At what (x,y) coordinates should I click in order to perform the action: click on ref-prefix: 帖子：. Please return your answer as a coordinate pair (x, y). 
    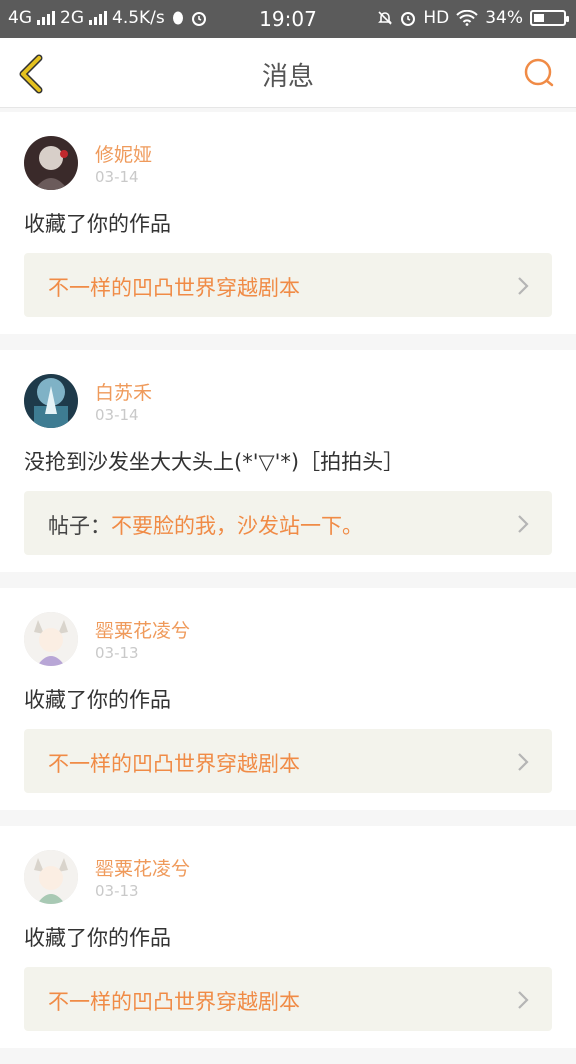
    Looking at the image, I should click on (79, 526).